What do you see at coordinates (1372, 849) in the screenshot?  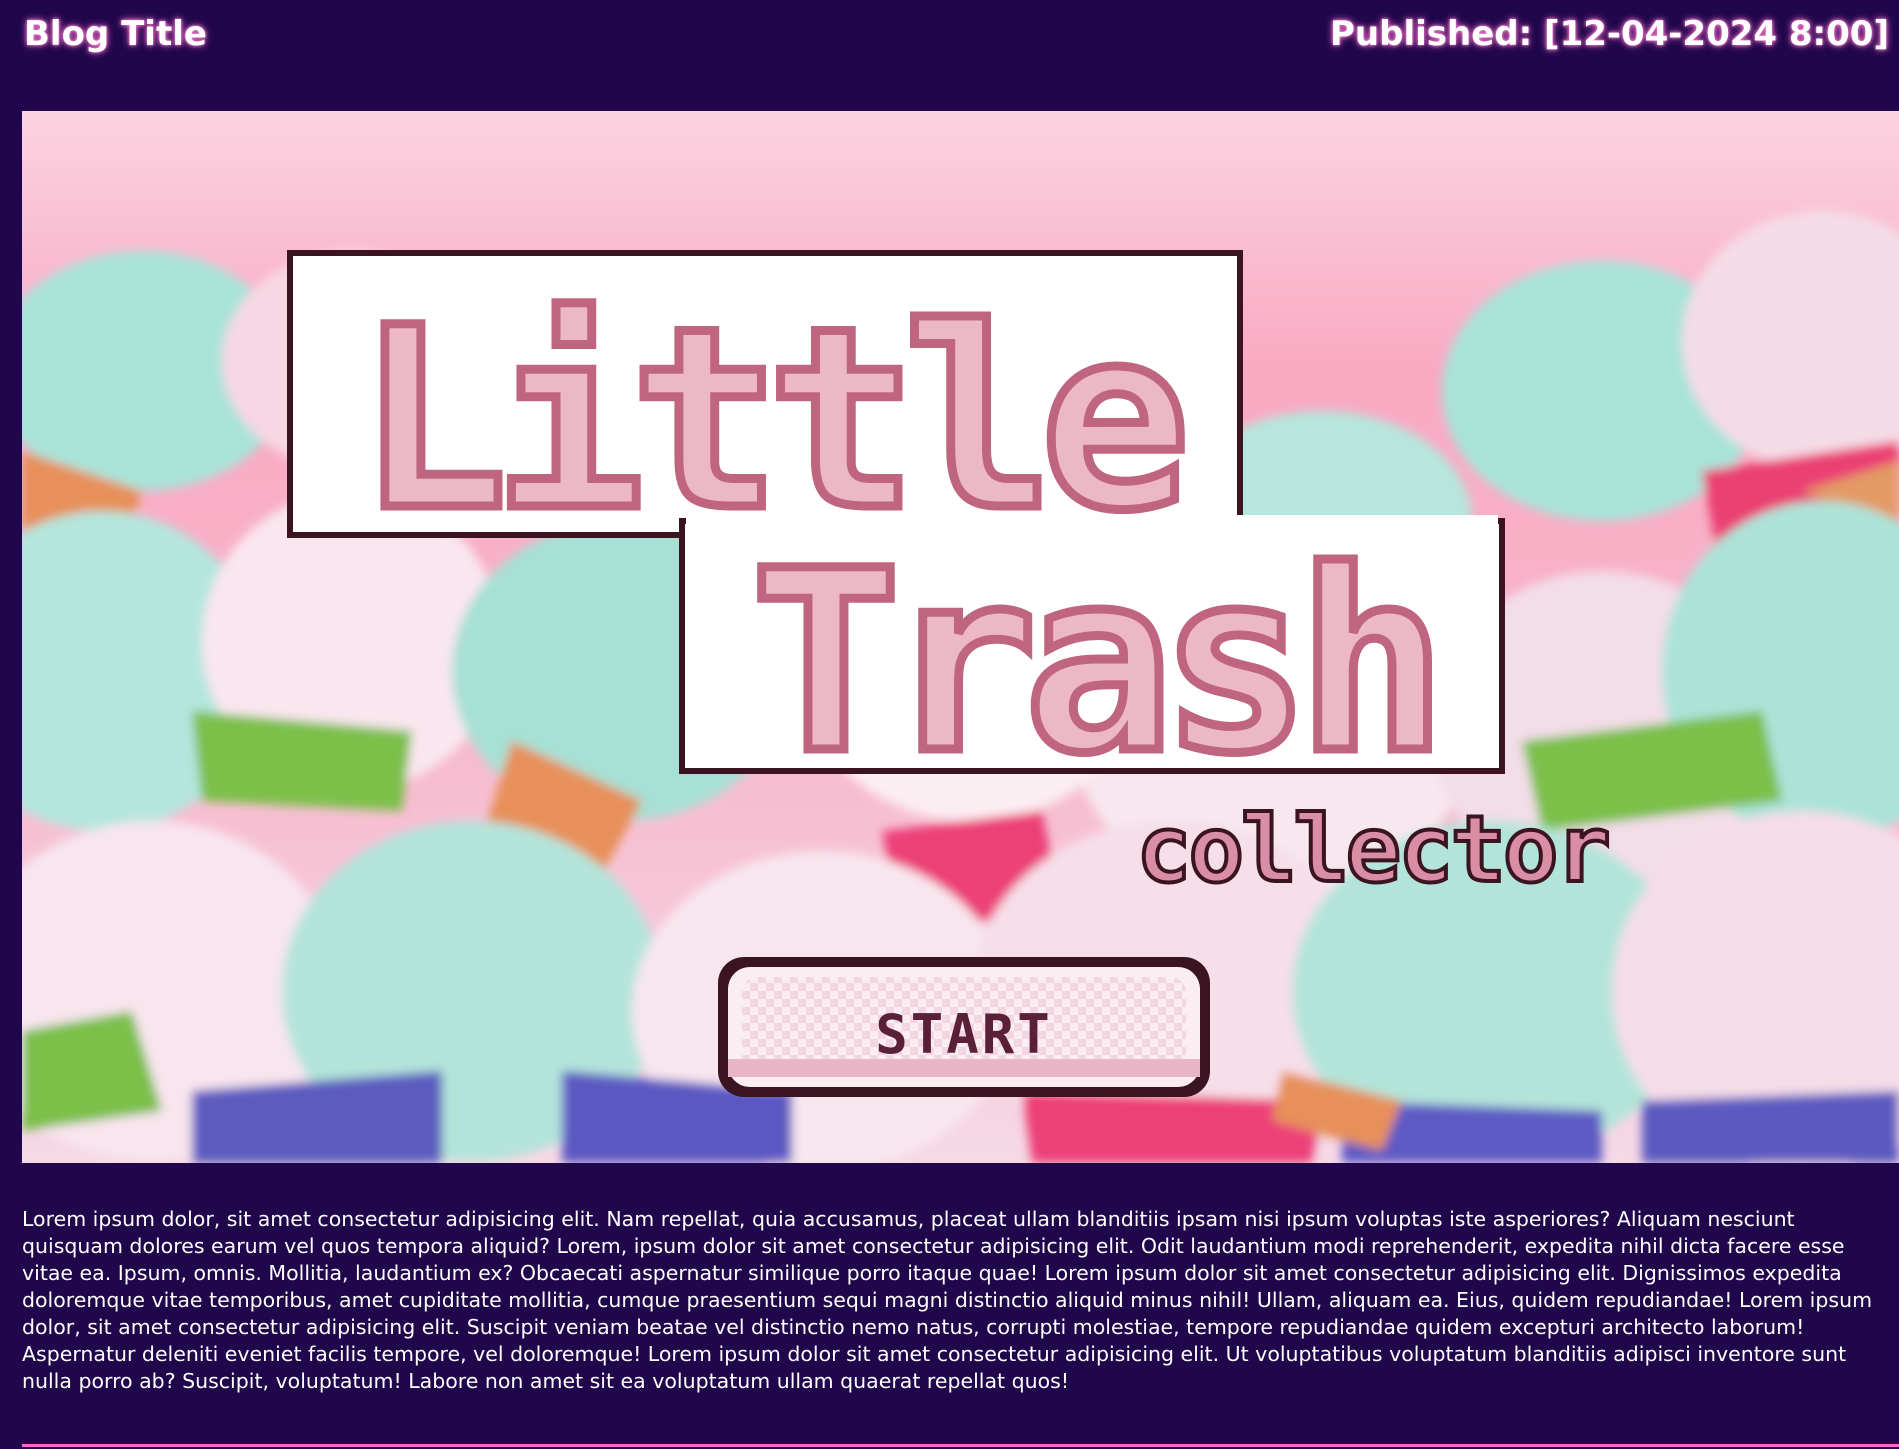 I see `logo-subtitle: collector` at bounding box center [1372, 849].